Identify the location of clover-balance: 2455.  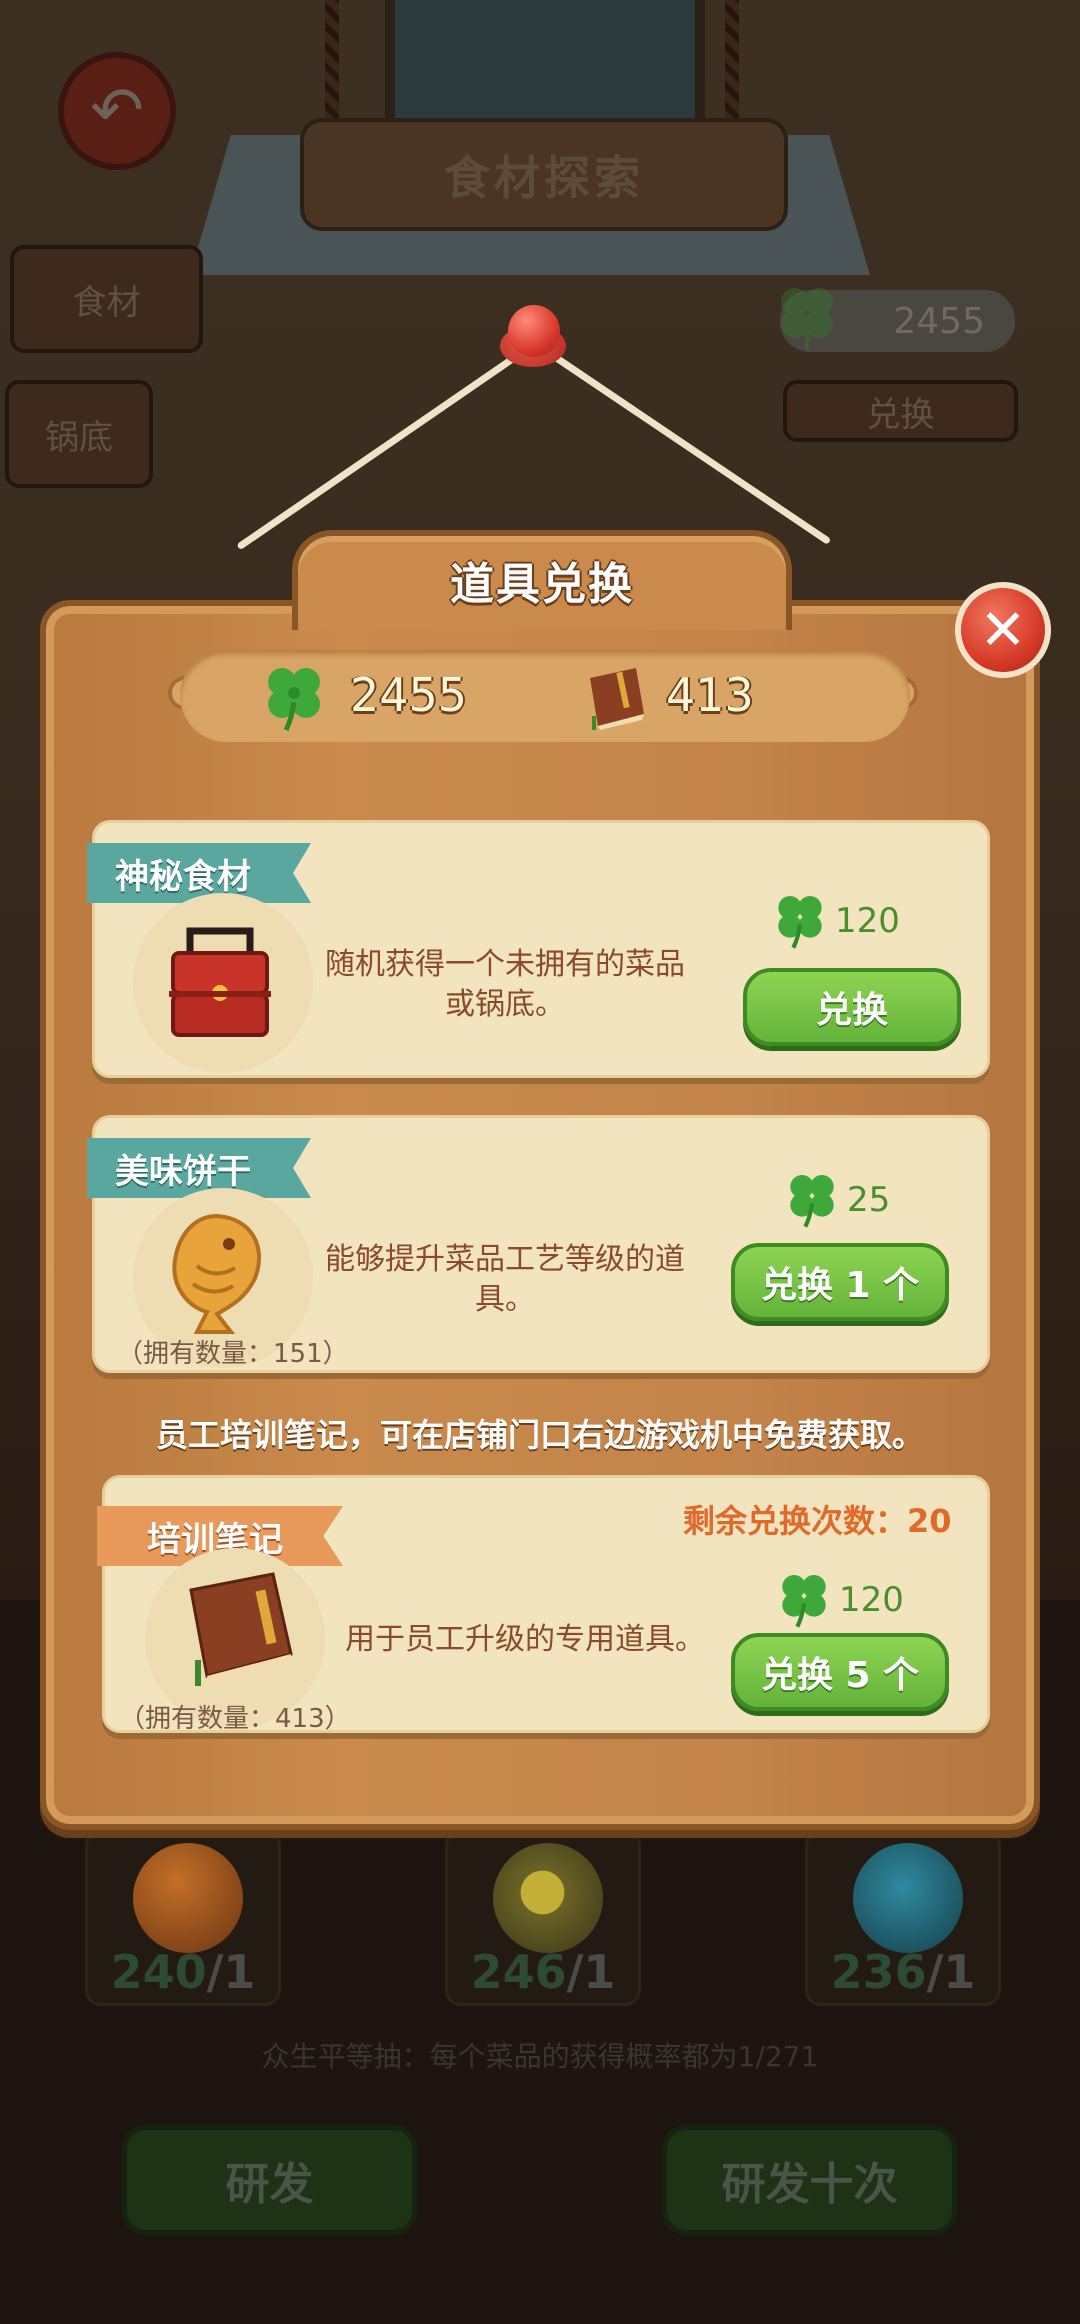
(409, 695).